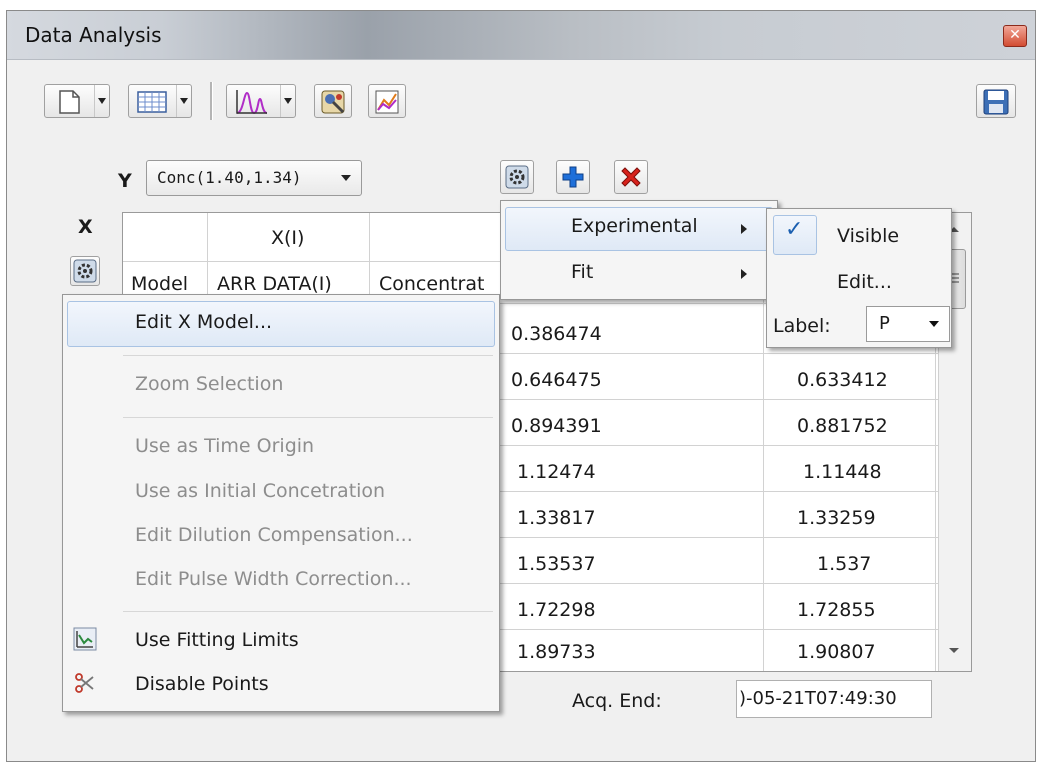 This screenshot has height=768, width=1042. I want to click on document-icon, so click(69, 102).